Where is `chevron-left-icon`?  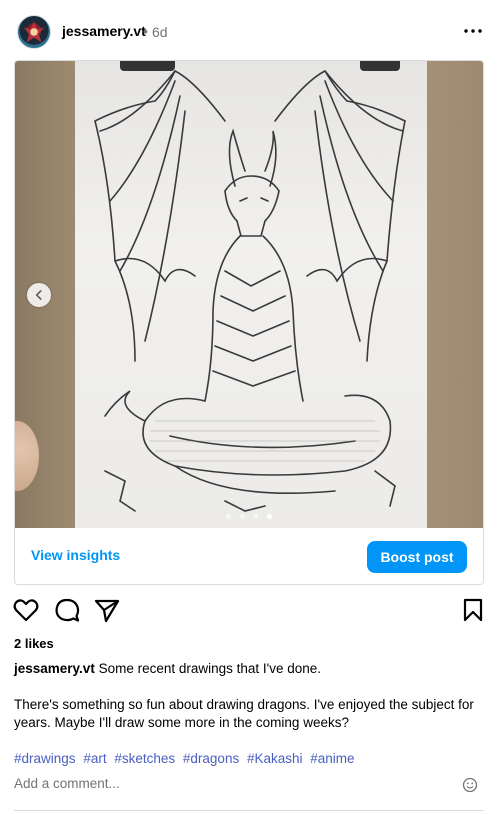 chevron-left-icon is located at coordinates (38, 295).